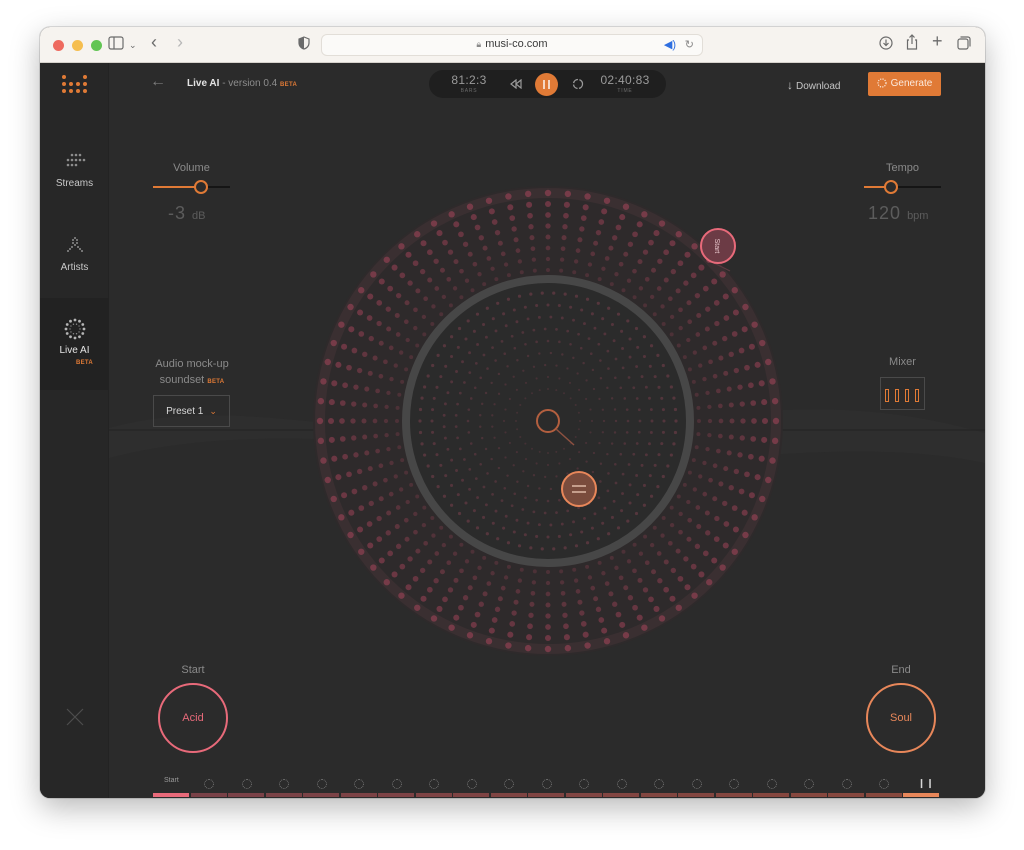 This screenshot has width=1024, height=850. I want to click on forward-icon: ›, so click(180, 42).